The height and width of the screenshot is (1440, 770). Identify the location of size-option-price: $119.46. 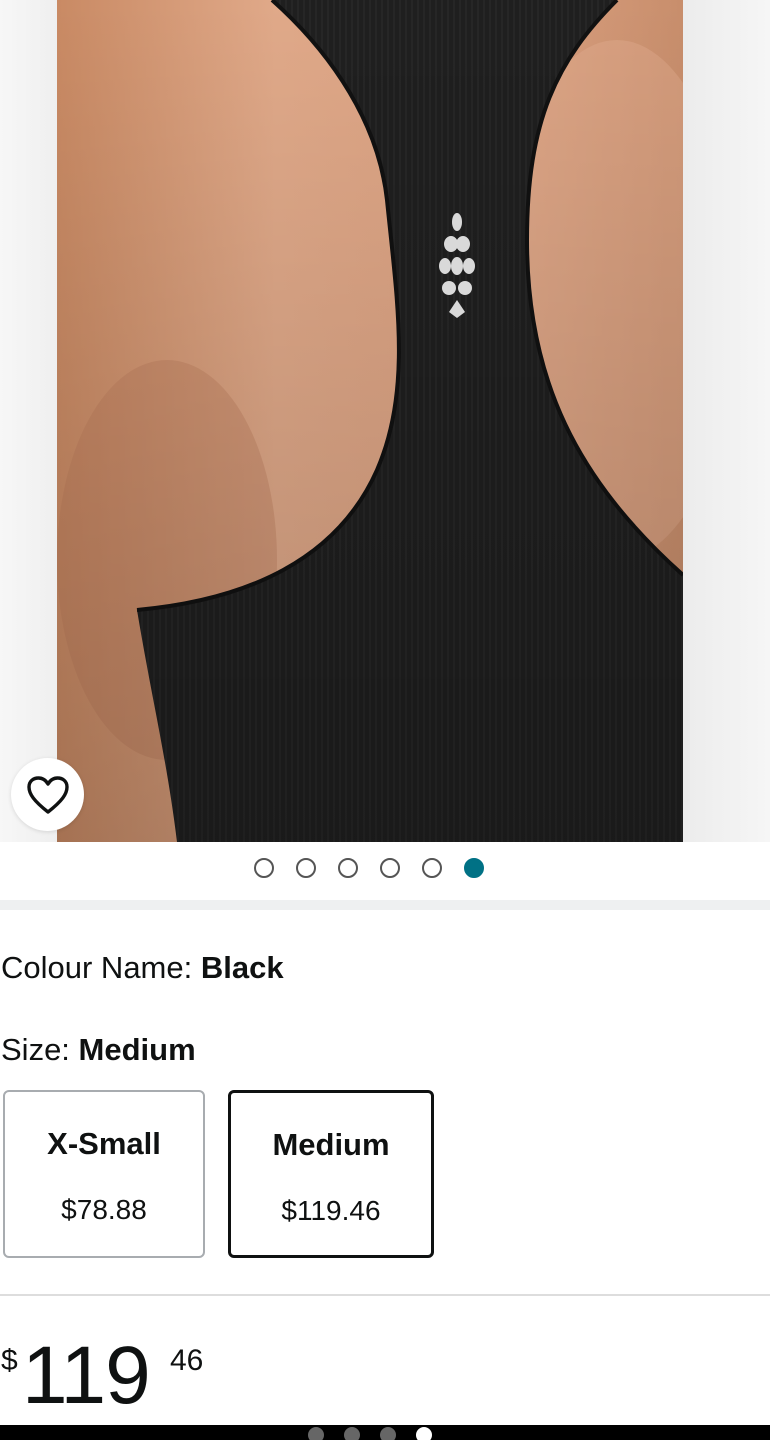
(331, 1210).